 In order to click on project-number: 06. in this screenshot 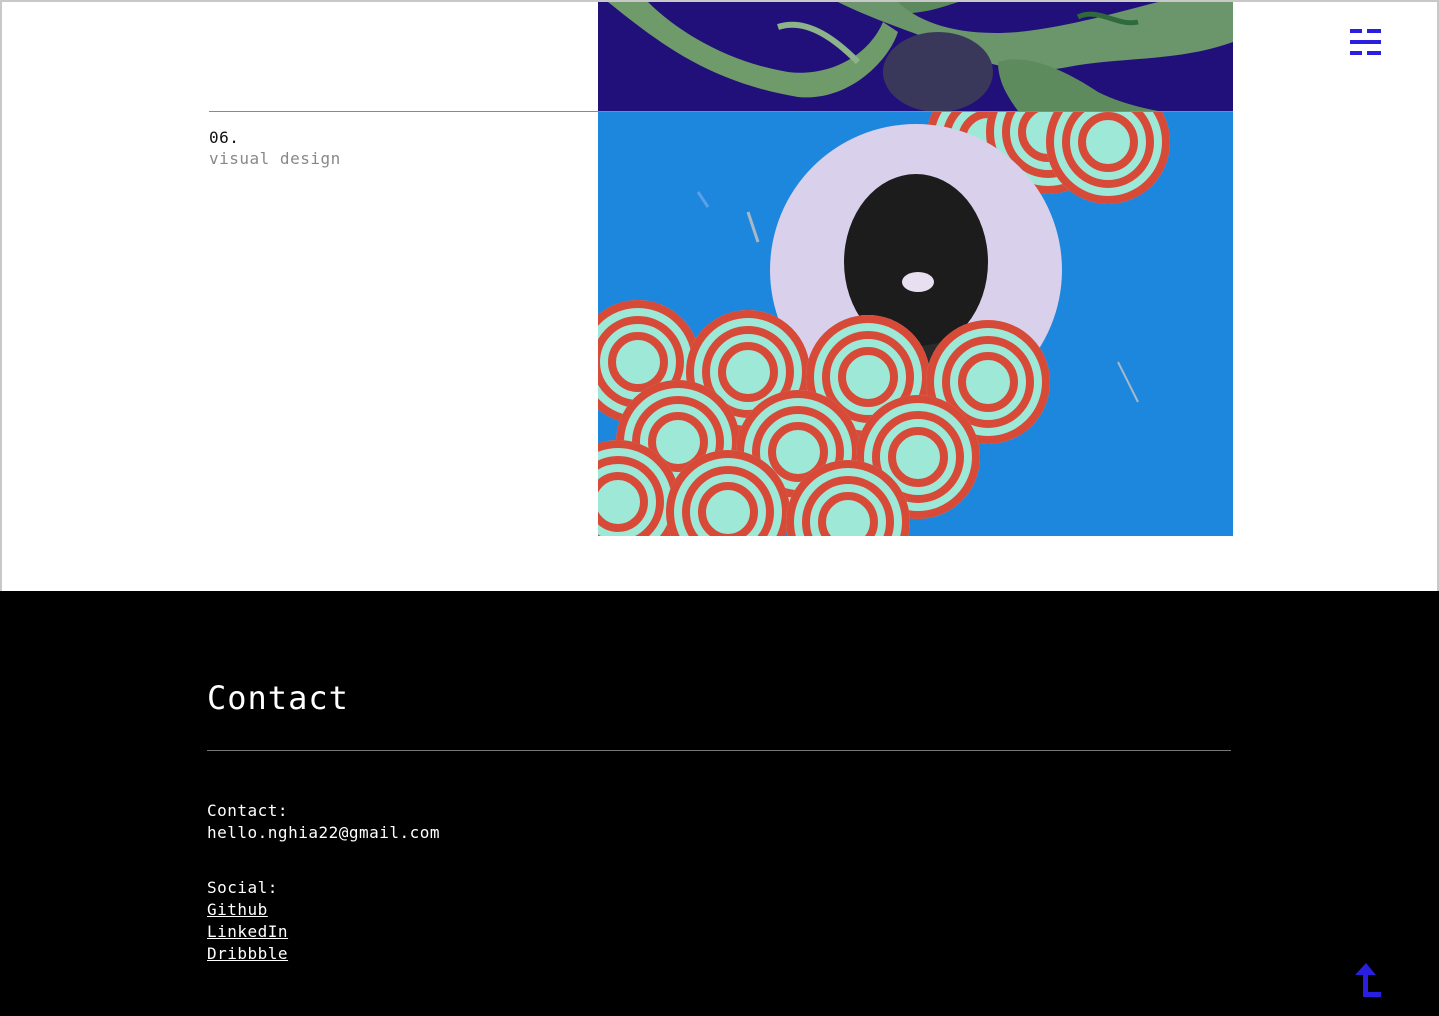, I will do `click(224, 137)`.